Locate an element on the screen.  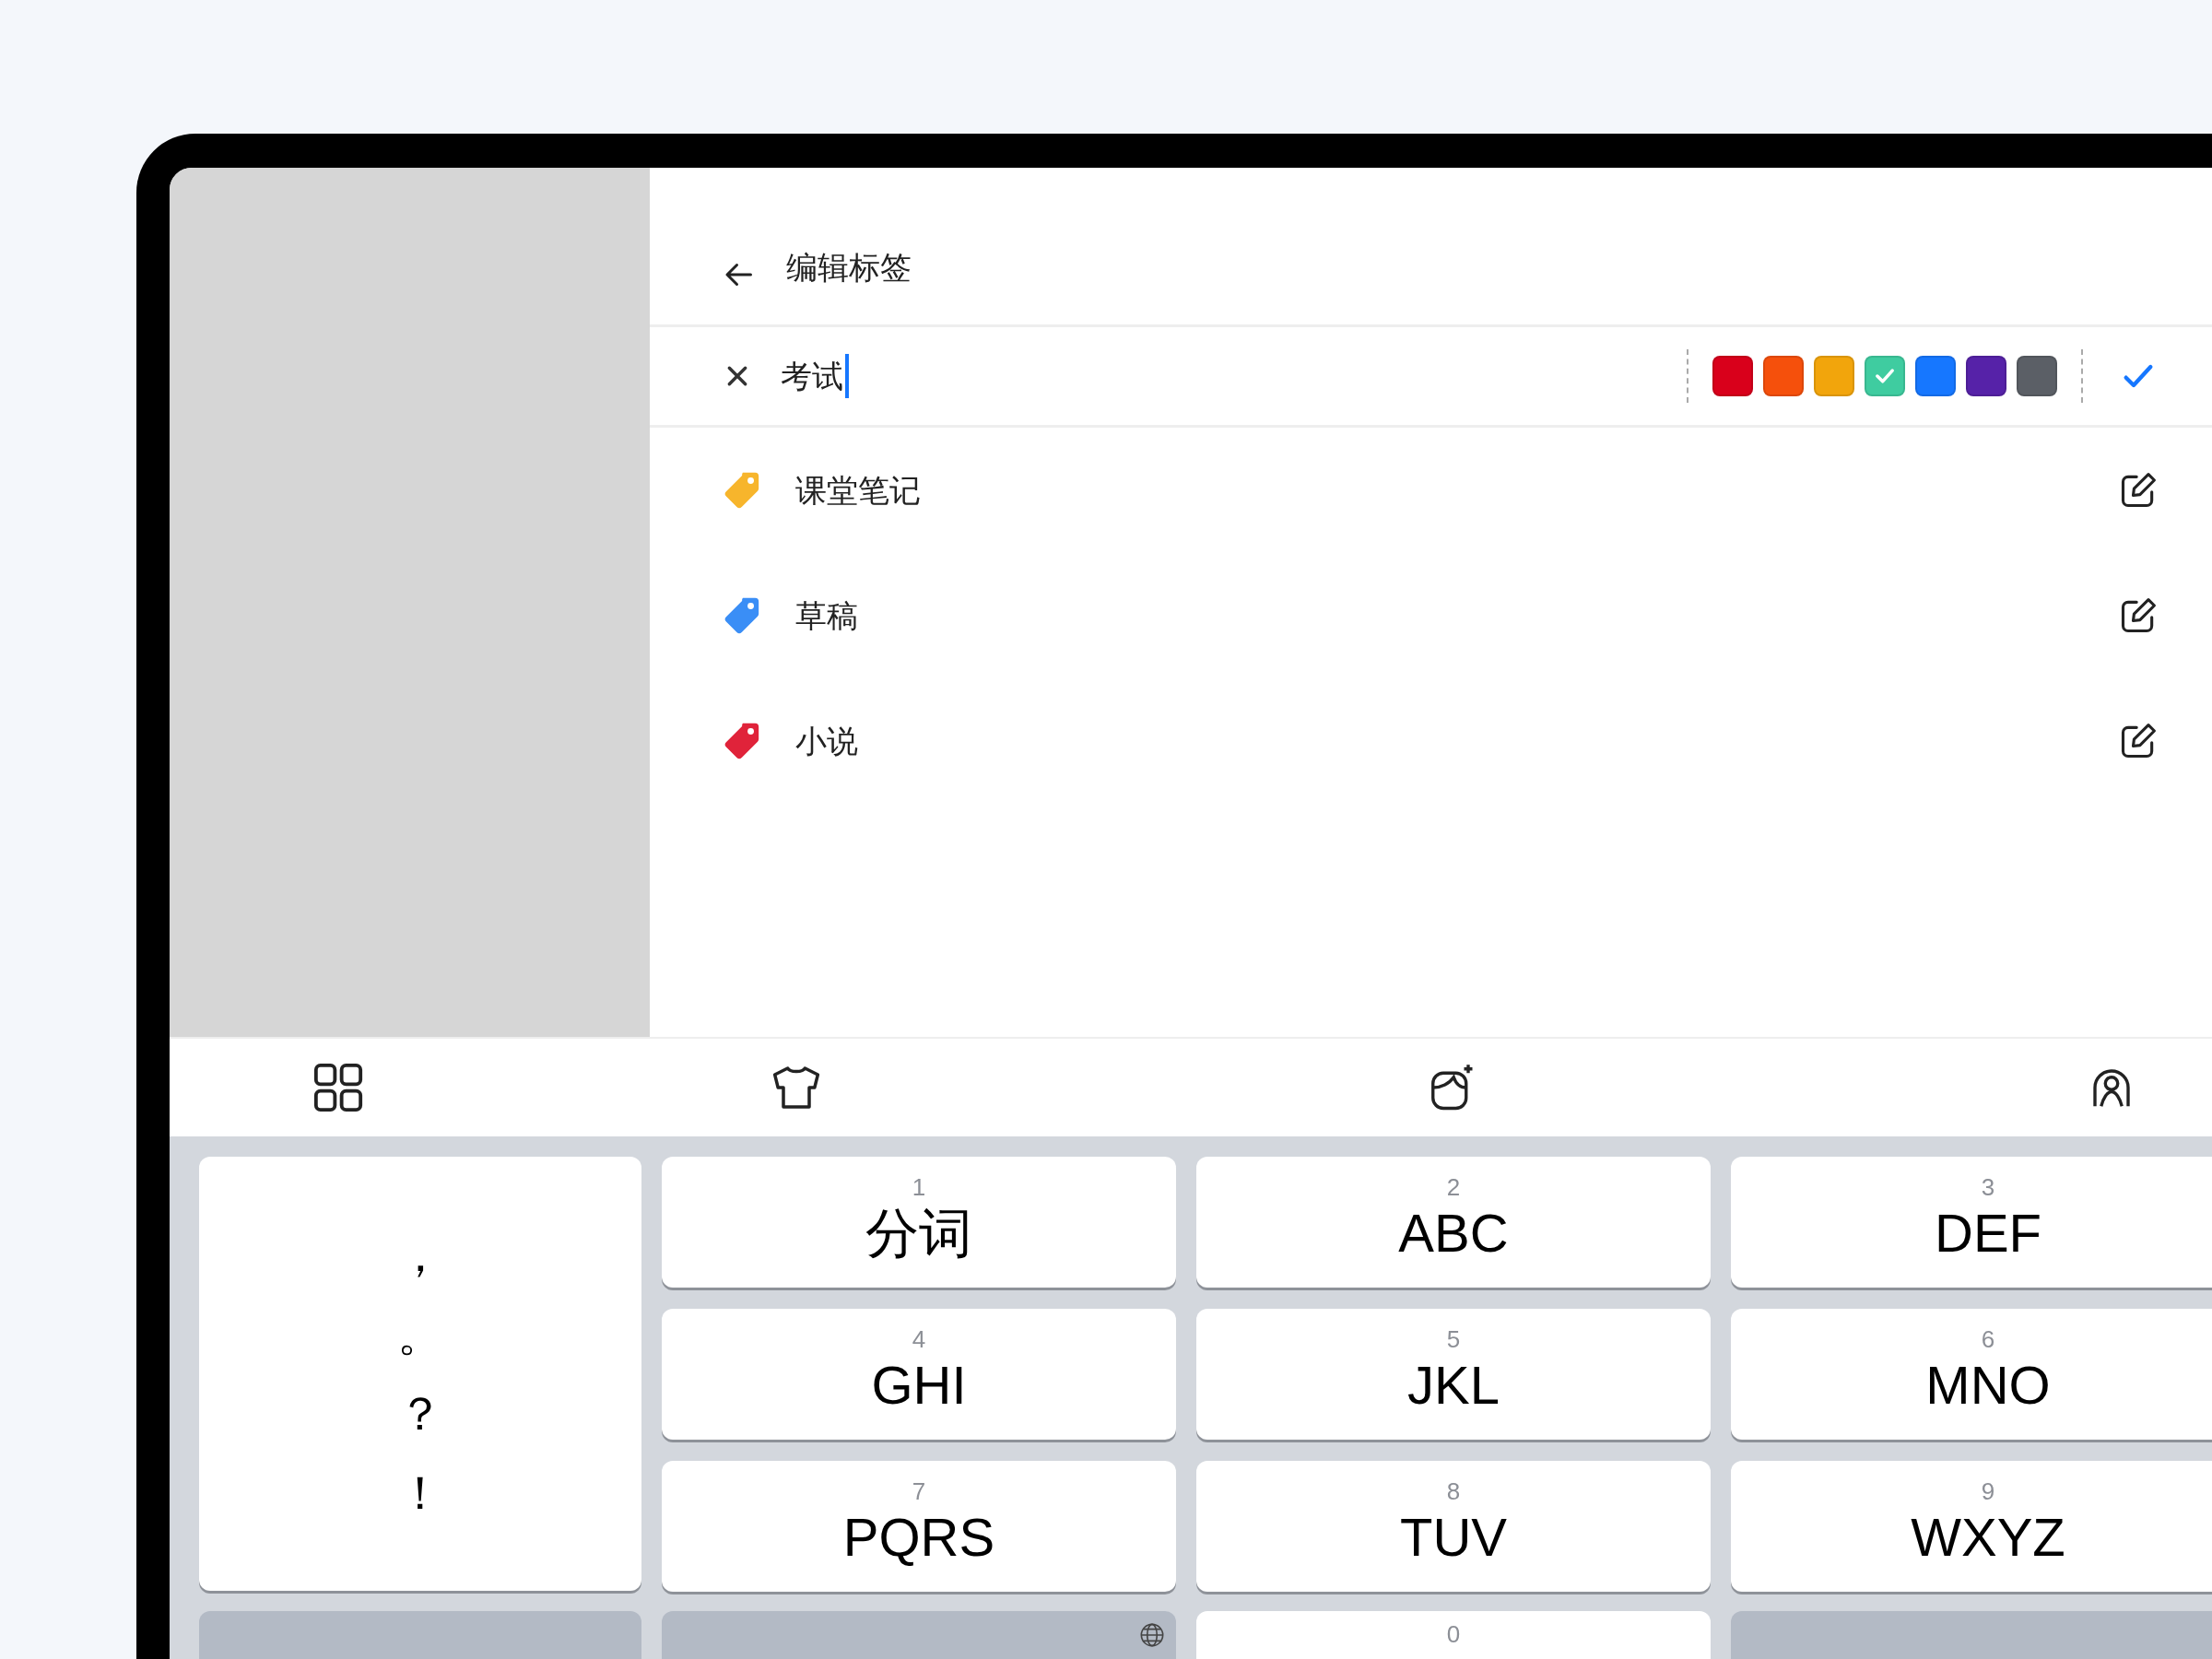
key-number: 7 is located at coordinates (919, 1491).